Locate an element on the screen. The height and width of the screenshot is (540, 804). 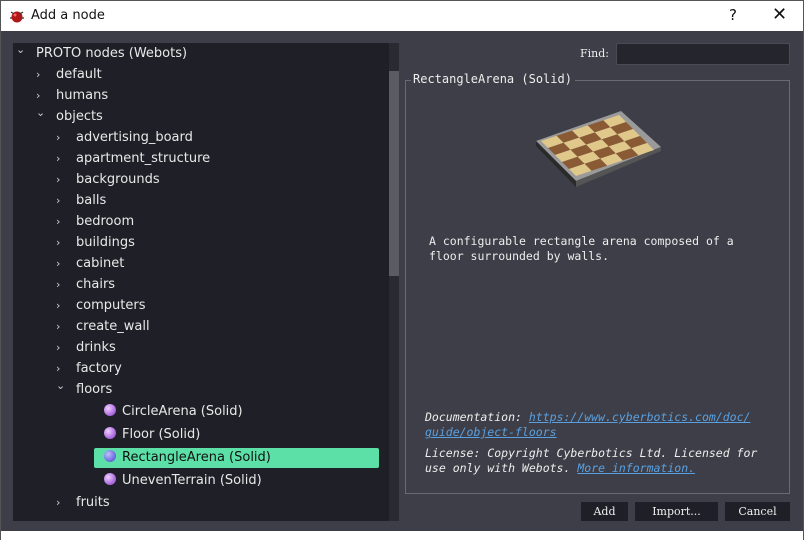
tree-folder-item: › chairs is located at coordinates (86, 285).